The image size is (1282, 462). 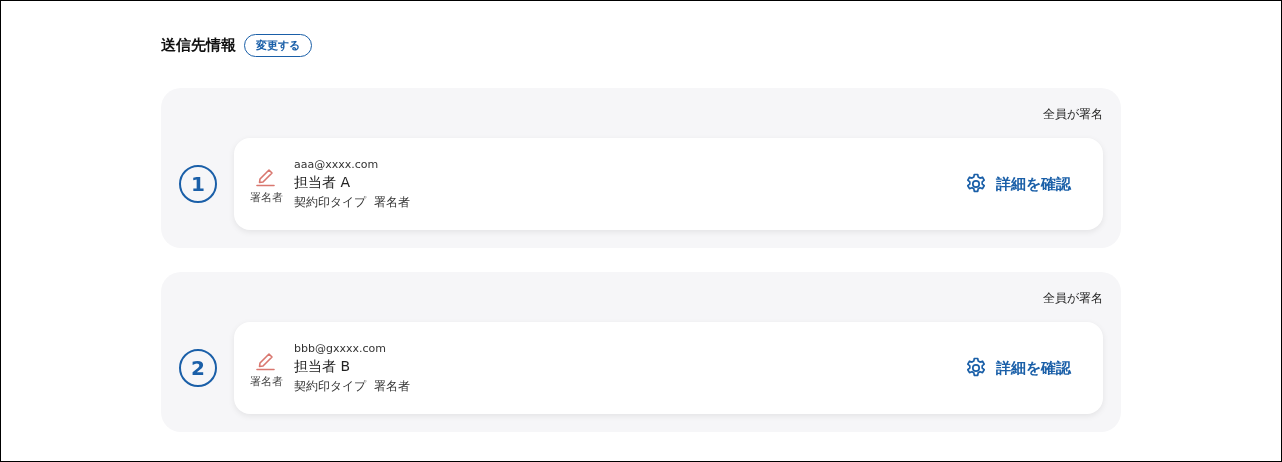 What do you see at coordinates (198, 368) in the screenshot?
I see `order-number: 2` at bounding box center [198, 368].